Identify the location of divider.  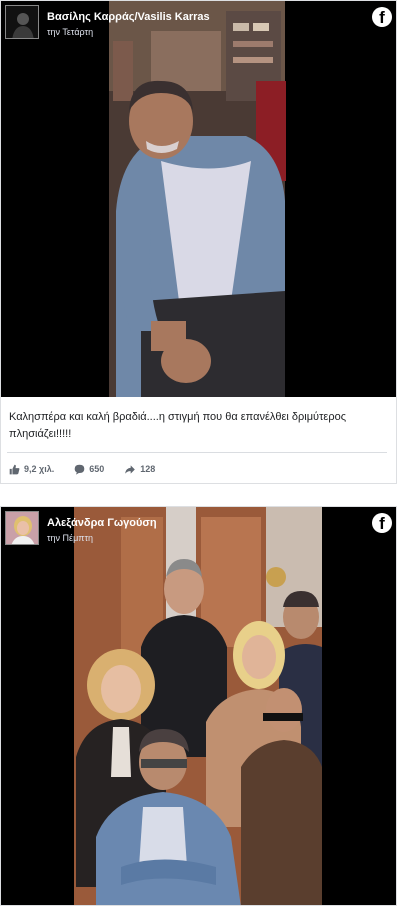
(197, 452).